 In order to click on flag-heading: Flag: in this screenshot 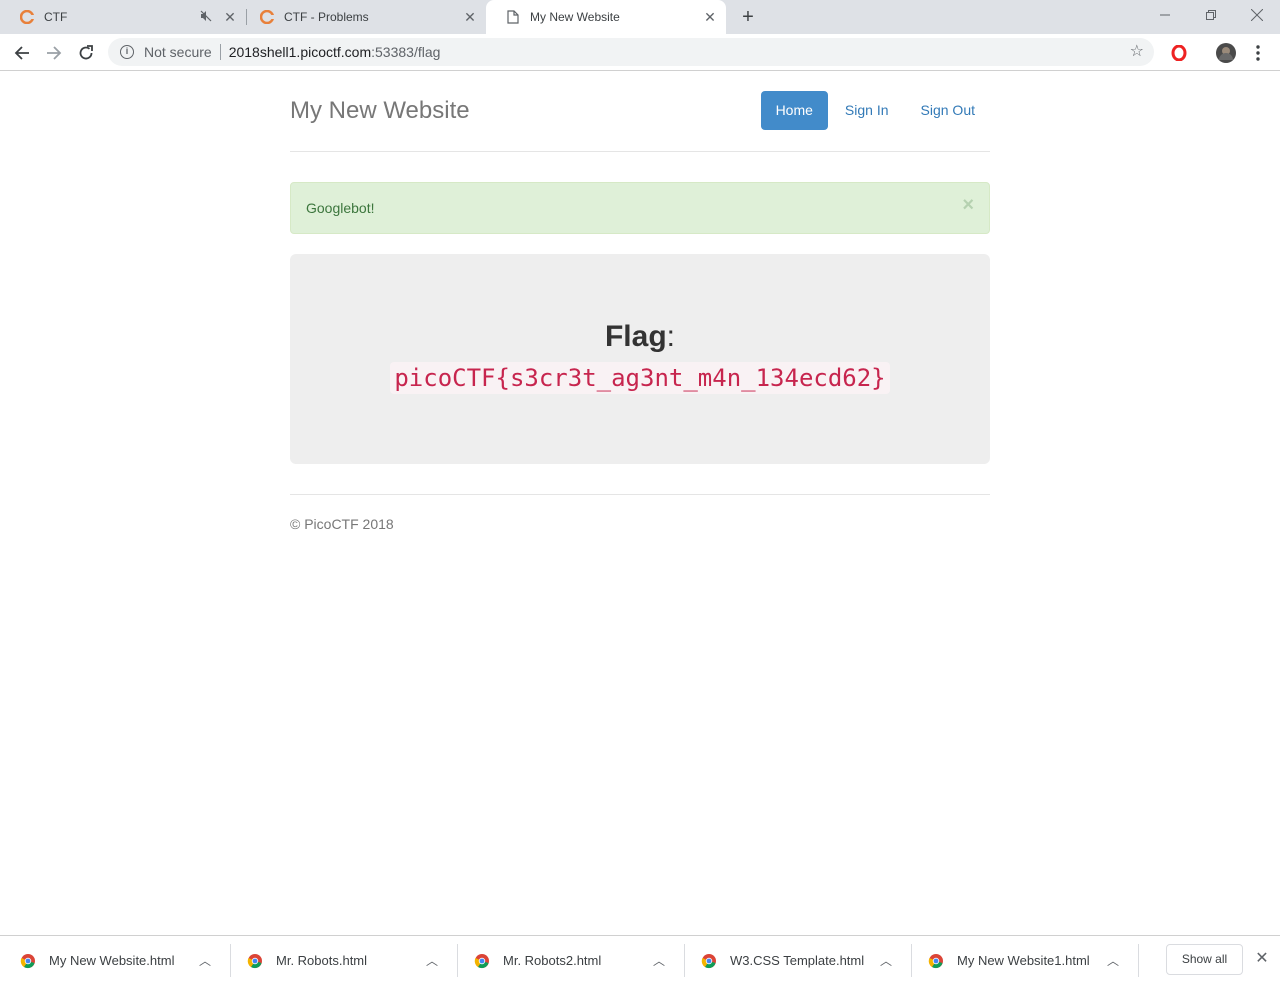, I will do `click(640, 337)`.